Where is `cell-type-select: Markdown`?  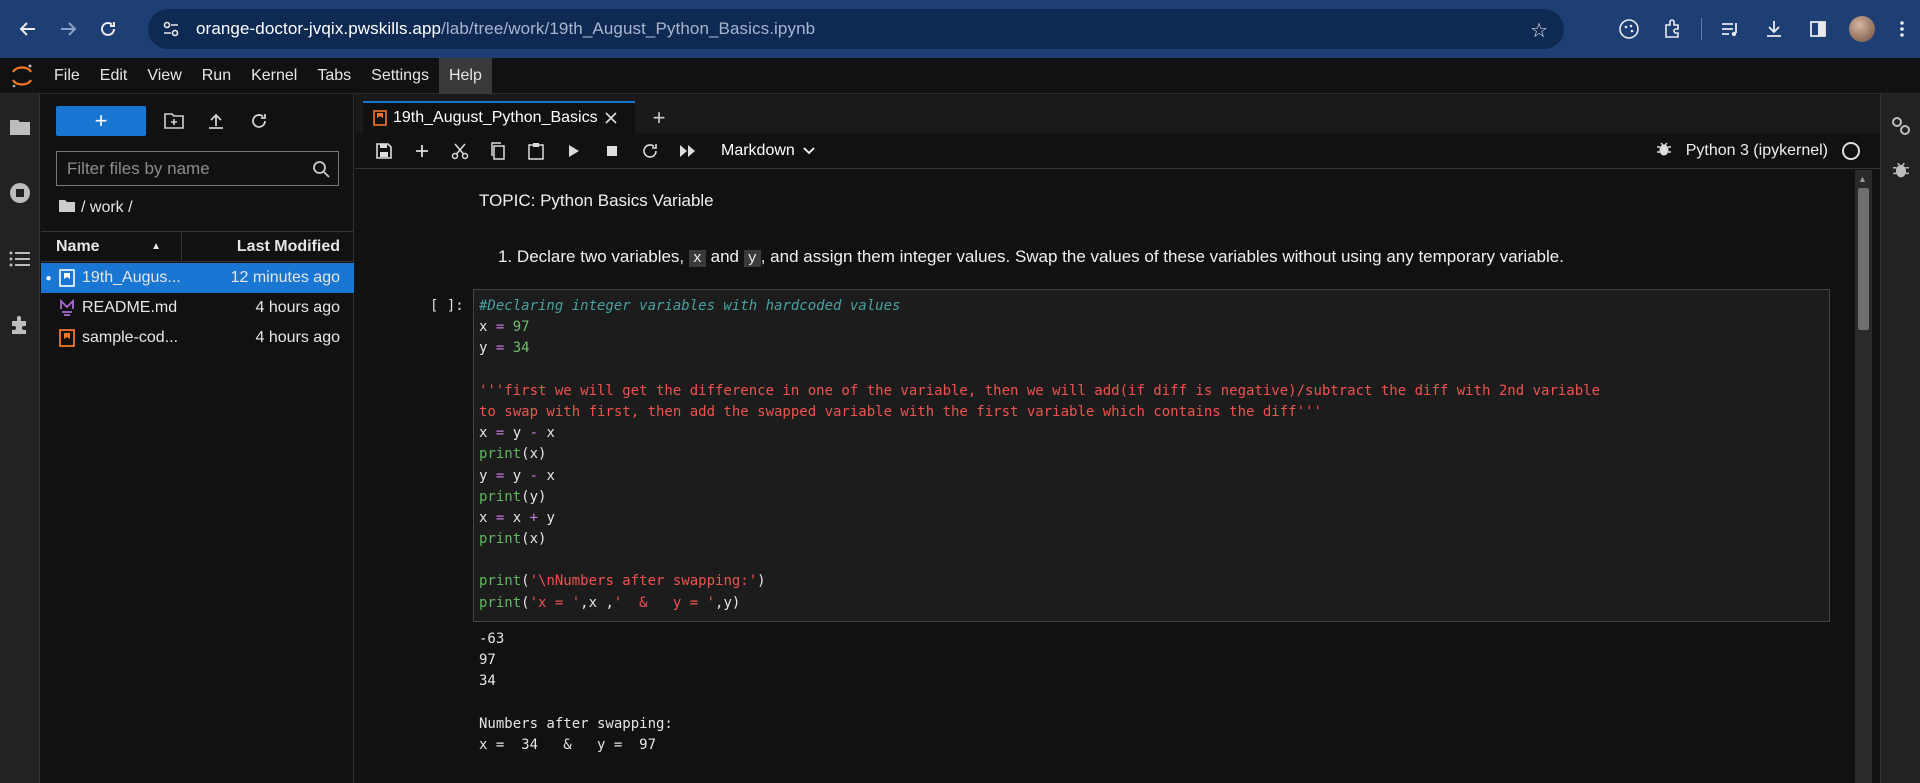
cell-type-select: Markdown is located at coordinates (768, 151).